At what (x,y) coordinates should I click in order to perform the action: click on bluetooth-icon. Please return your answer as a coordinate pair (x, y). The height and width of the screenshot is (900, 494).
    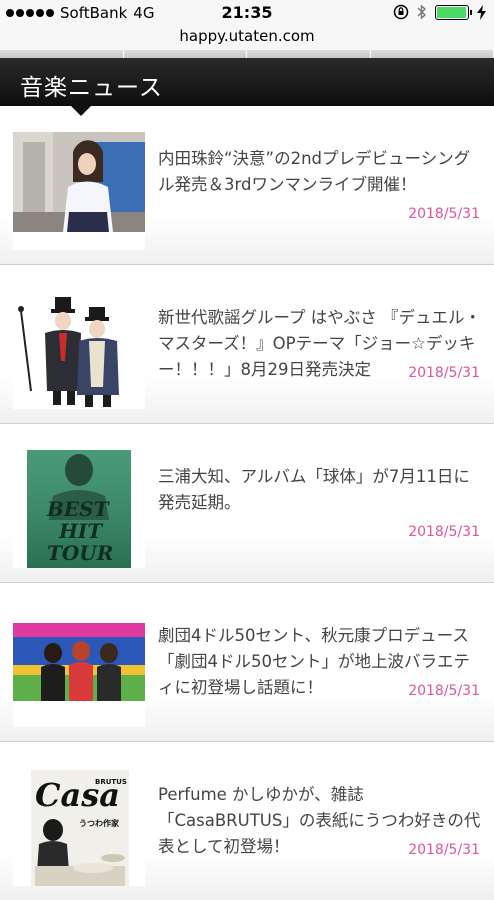
    Looking at the image, I should click on (422, 12).